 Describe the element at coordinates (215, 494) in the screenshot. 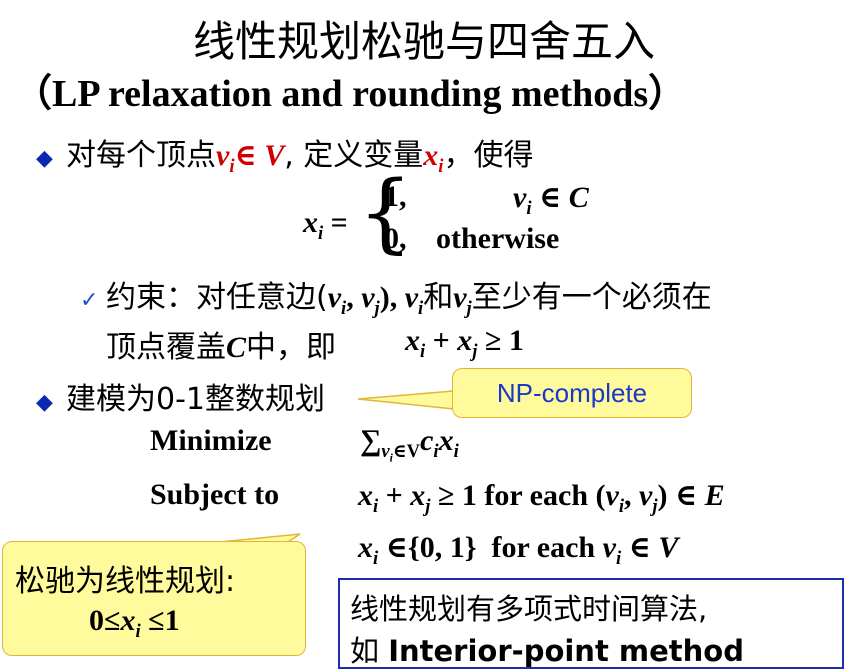

I see `subject-to-label: Subject to` at that location.